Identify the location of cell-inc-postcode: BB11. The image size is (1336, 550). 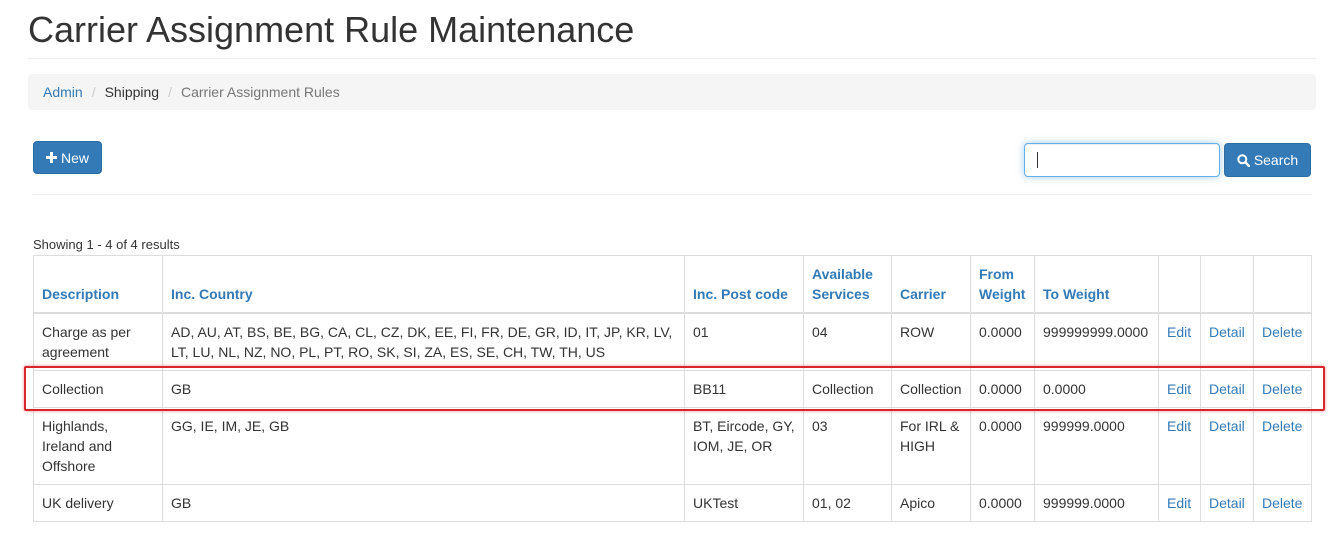
(744, 389).